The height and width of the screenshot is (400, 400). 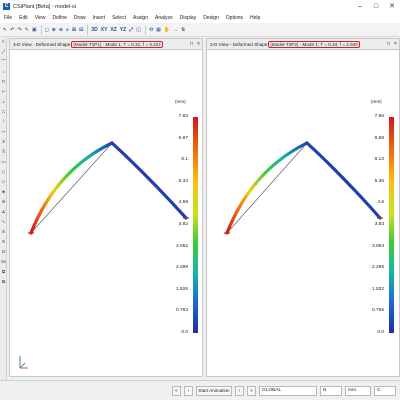 I want to click on toolbar-button: ◱, so click(x=138, y=30).